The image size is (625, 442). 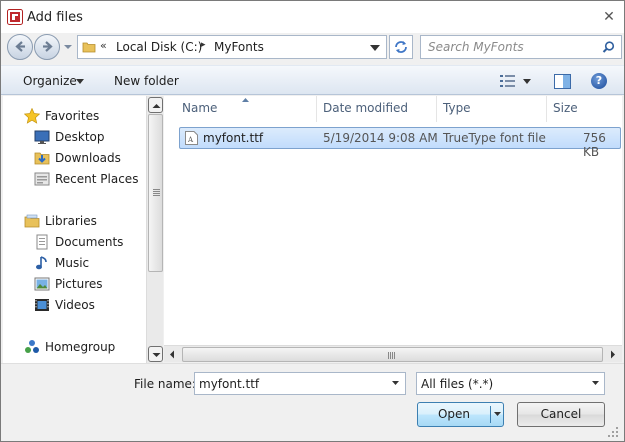 I want to click on breadcrumb-myfonts: MyFonts, so click(x=239, y=47).